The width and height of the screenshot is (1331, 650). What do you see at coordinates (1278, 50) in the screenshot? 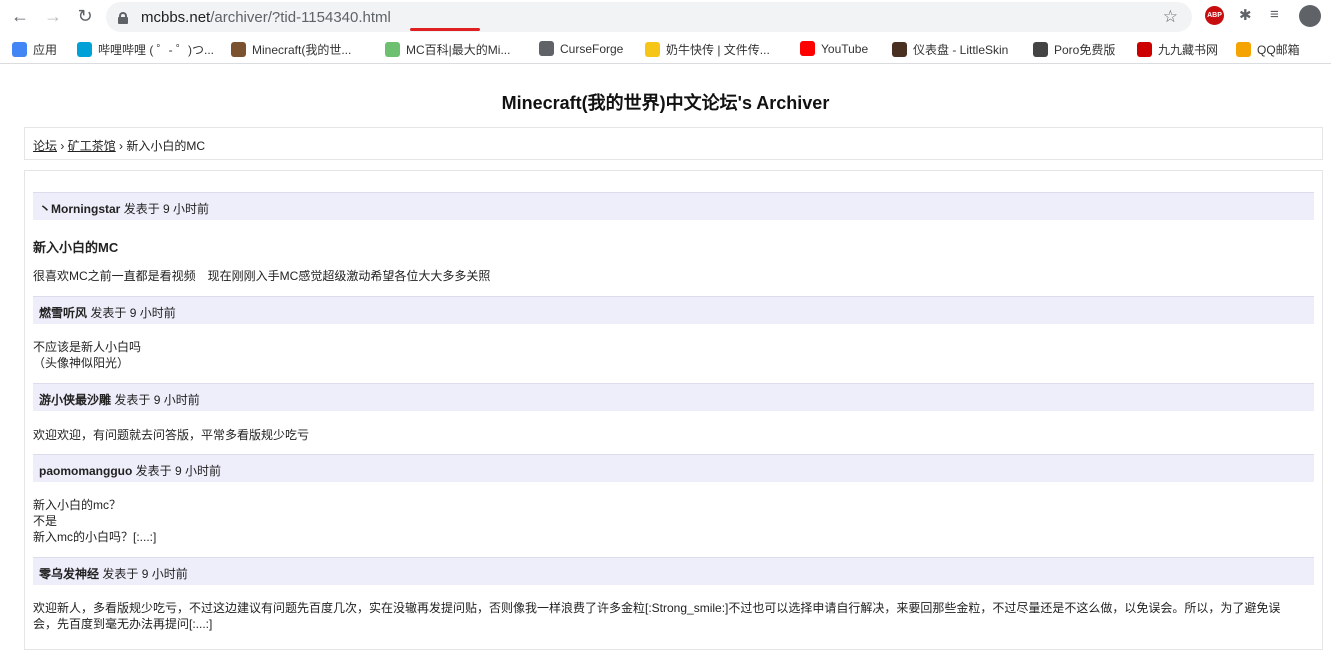
I see `bookmark-label: QQ邮箱` at bounding box center [1278, 50].